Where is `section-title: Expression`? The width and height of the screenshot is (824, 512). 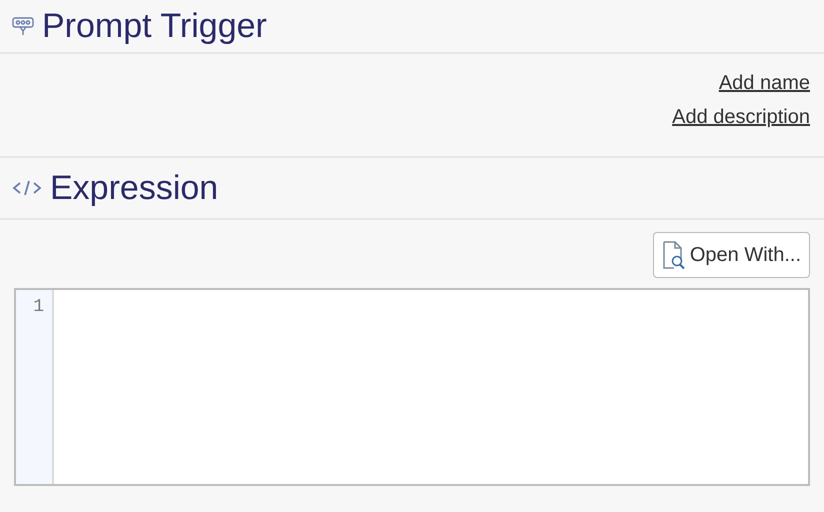
section-title: Expression is located at coordinates (134, 188).